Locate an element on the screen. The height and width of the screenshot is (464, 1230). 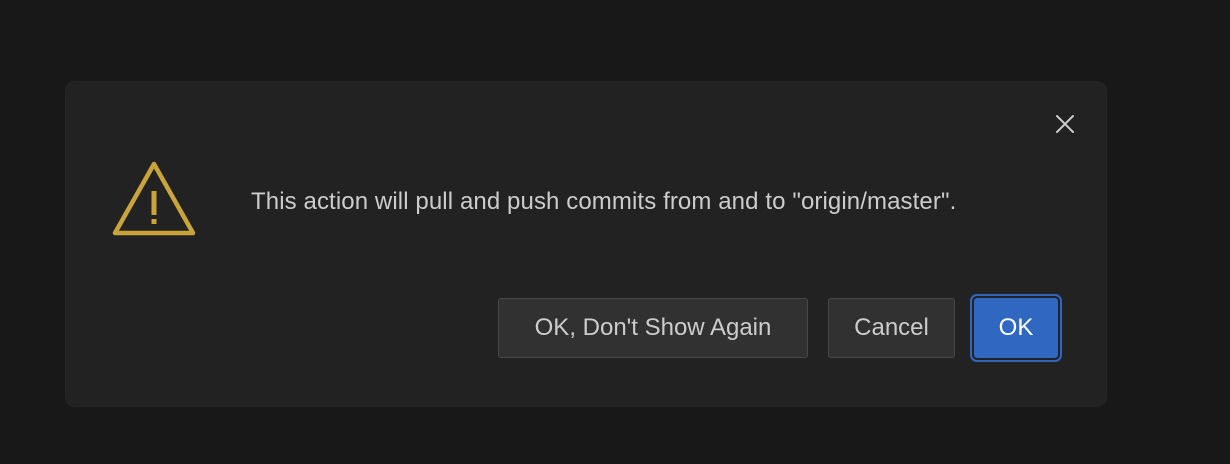
cancel-button: Cancel is located at coordinates (891, 328).